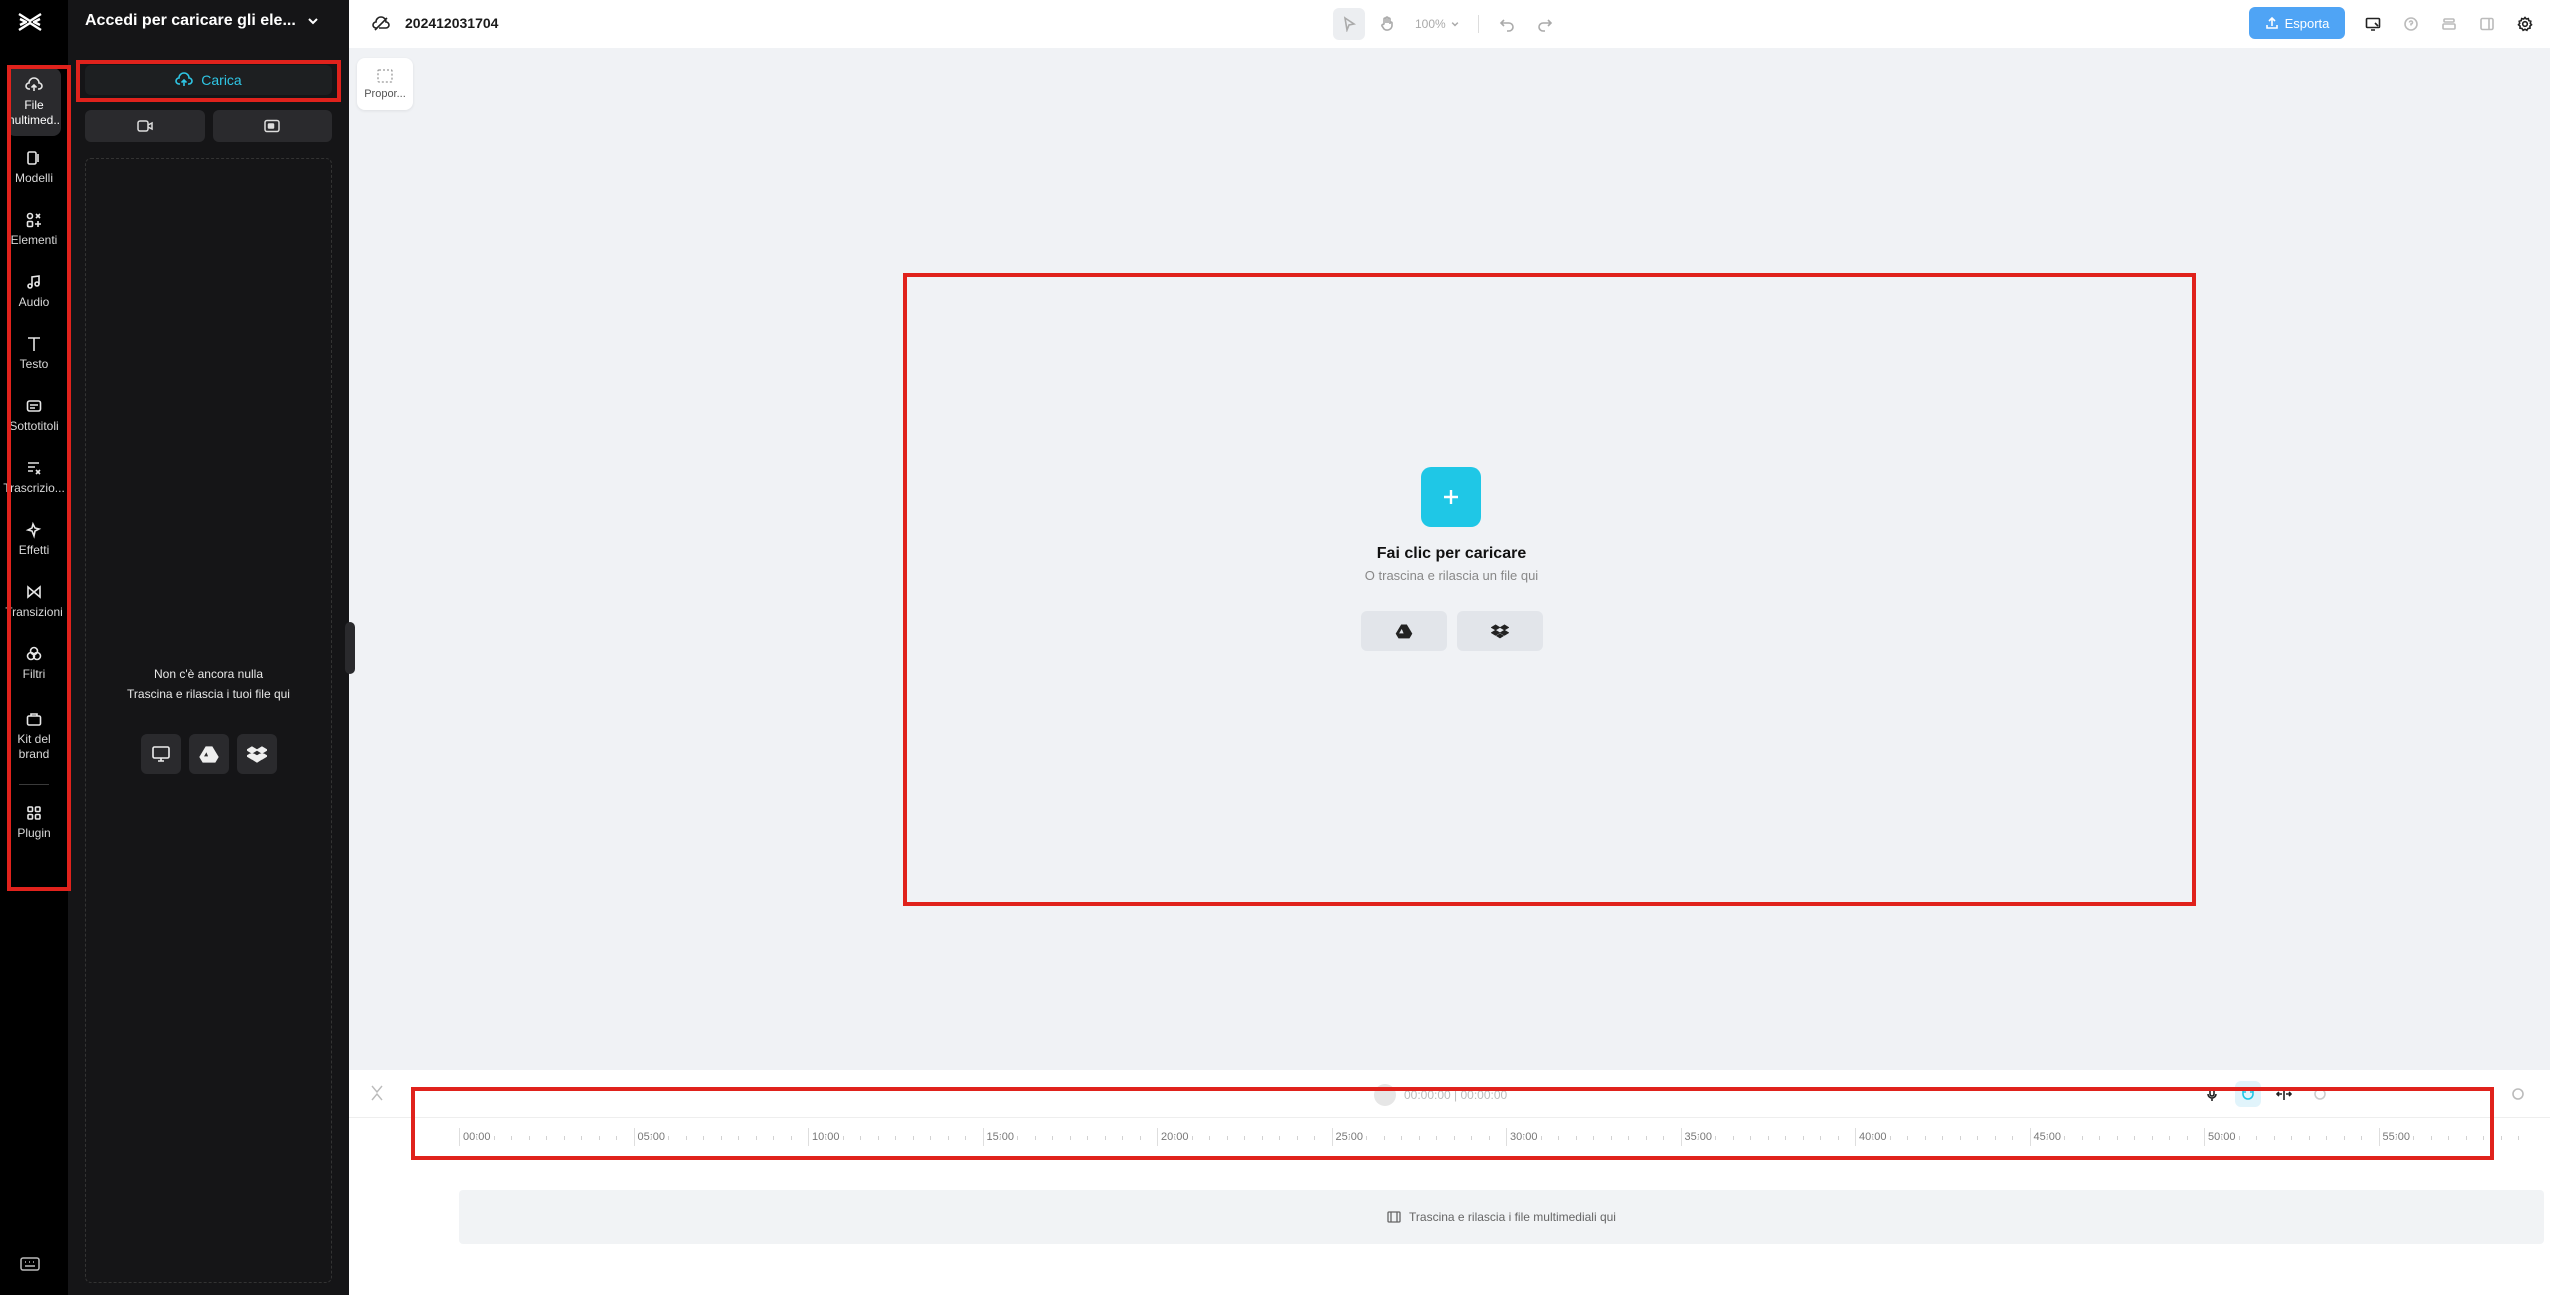 The height and width of the screenshot is (1295, 2550). I want to click on panel-collapse-handle, so click(350, 648).